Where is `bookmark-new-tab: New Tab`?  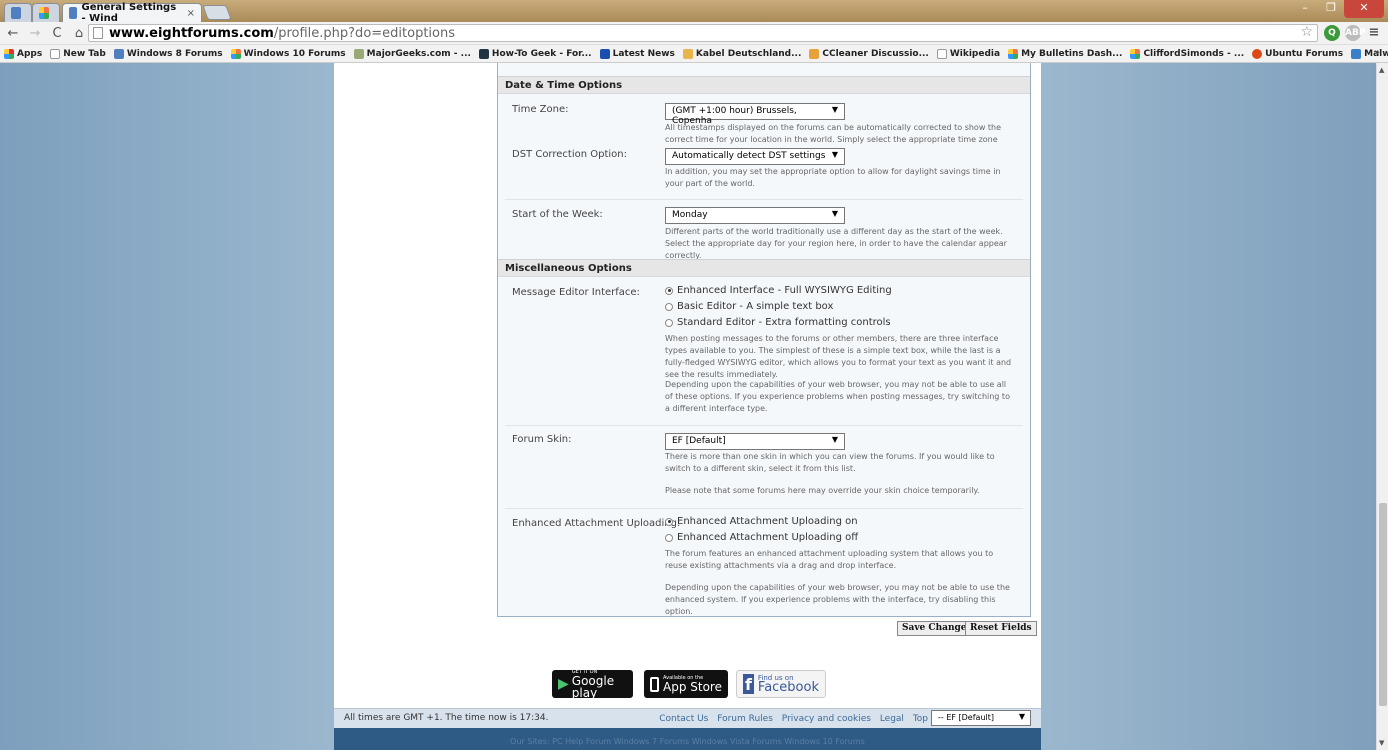
bookmark-new-tab: New Tab is located at coordinates (78, 53).